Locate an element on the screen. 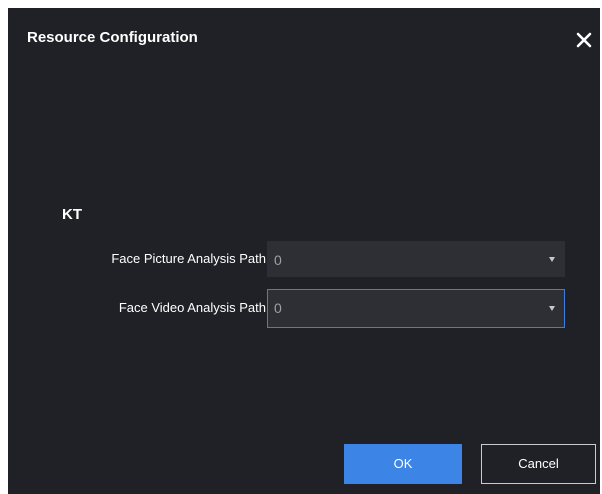  face-video-analysis-path-row: Face Video Analysis Path 0 is located at coordinates (304, 308).